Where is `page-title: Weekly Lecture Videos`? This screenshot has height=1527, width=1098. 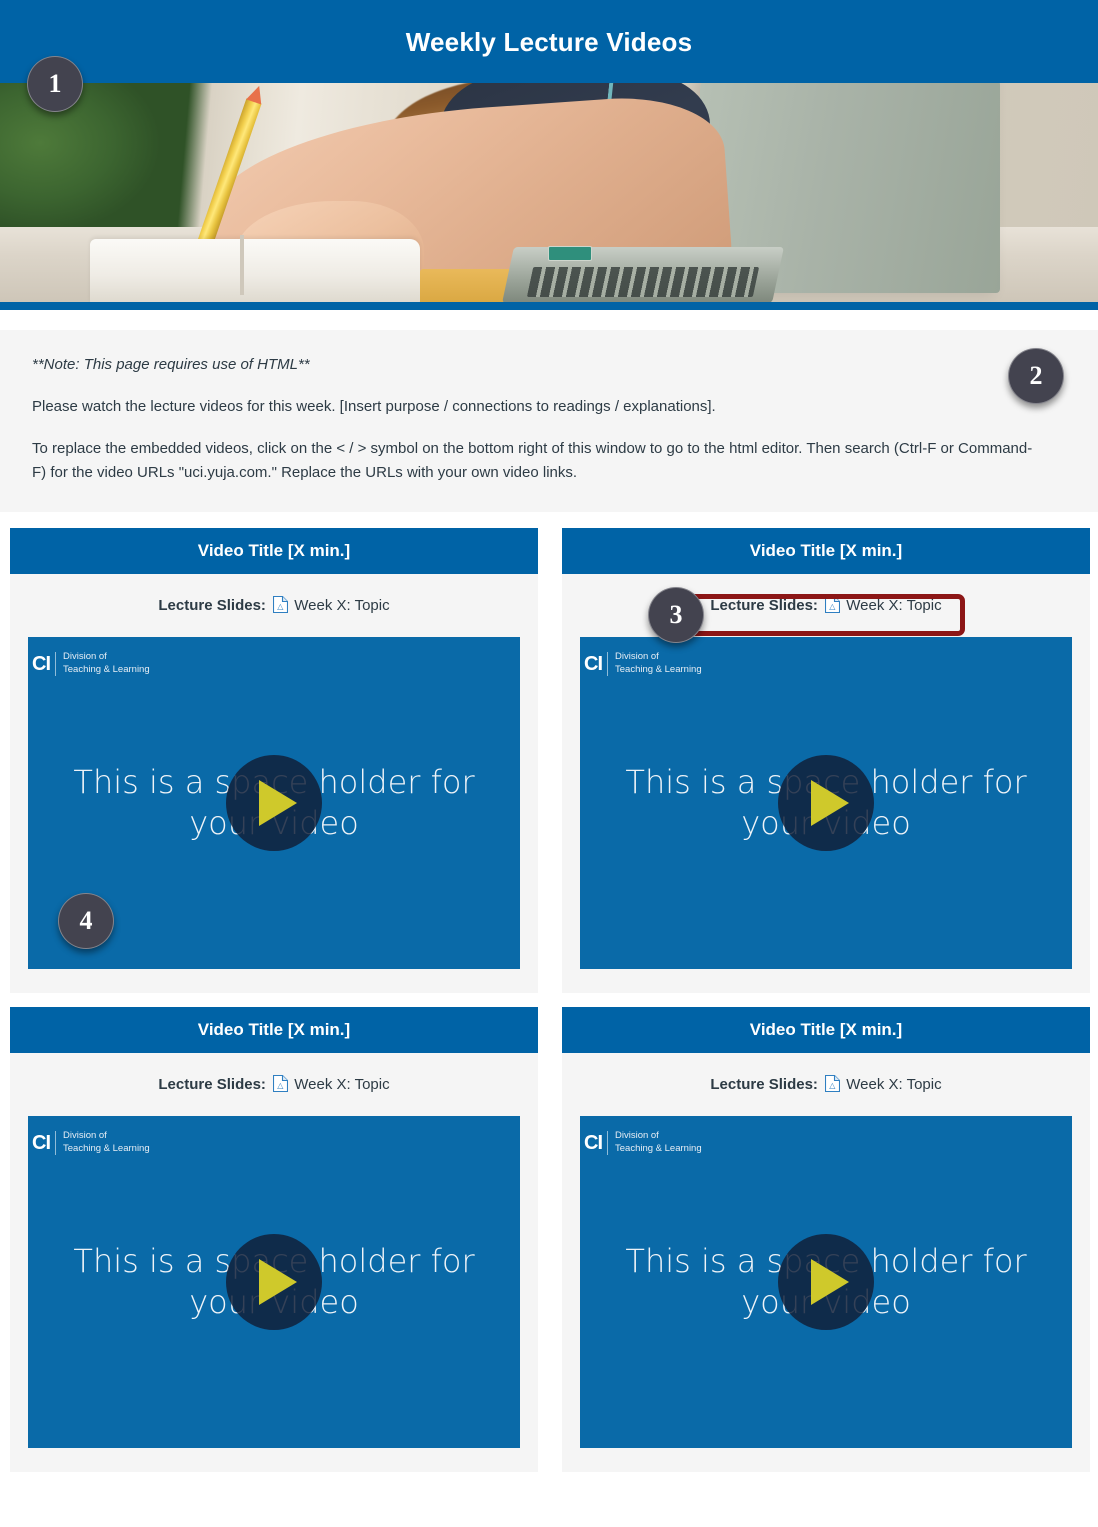
page-title: Weekly Lecture Videos is located at coordinates (549, 42).